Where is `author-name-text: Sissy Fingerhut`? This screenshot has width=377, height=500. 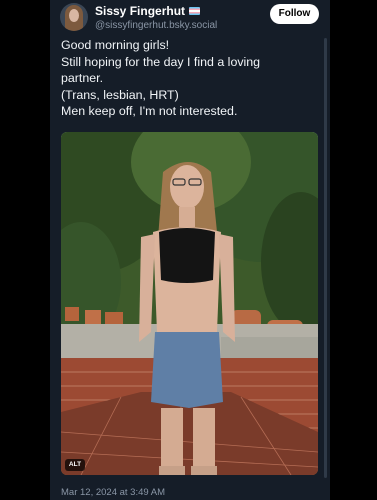
author-name-text: Sissy Fingerhut is located at coordinates (140, 11).